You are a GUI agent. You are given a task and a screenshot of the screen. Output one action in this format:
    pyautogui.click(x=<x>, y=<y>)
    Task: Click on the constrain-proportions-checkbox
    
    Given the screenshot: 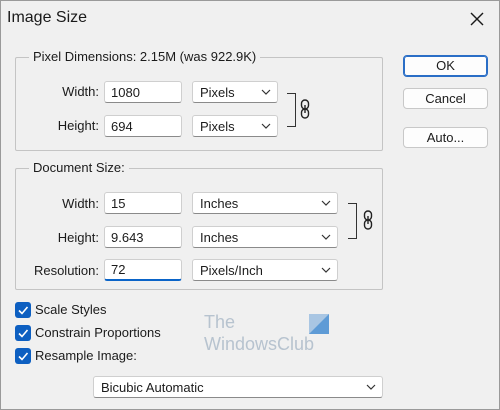 What is the action you would take?
    pyautogui.click(x=23, y=333)
    